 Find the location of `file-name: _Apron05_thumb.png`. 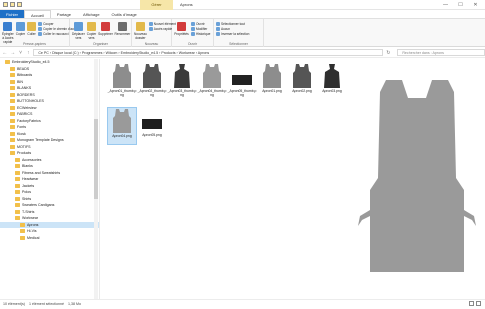

file-name: _Apron05_thumb.png is located at coordinates (242, 93).